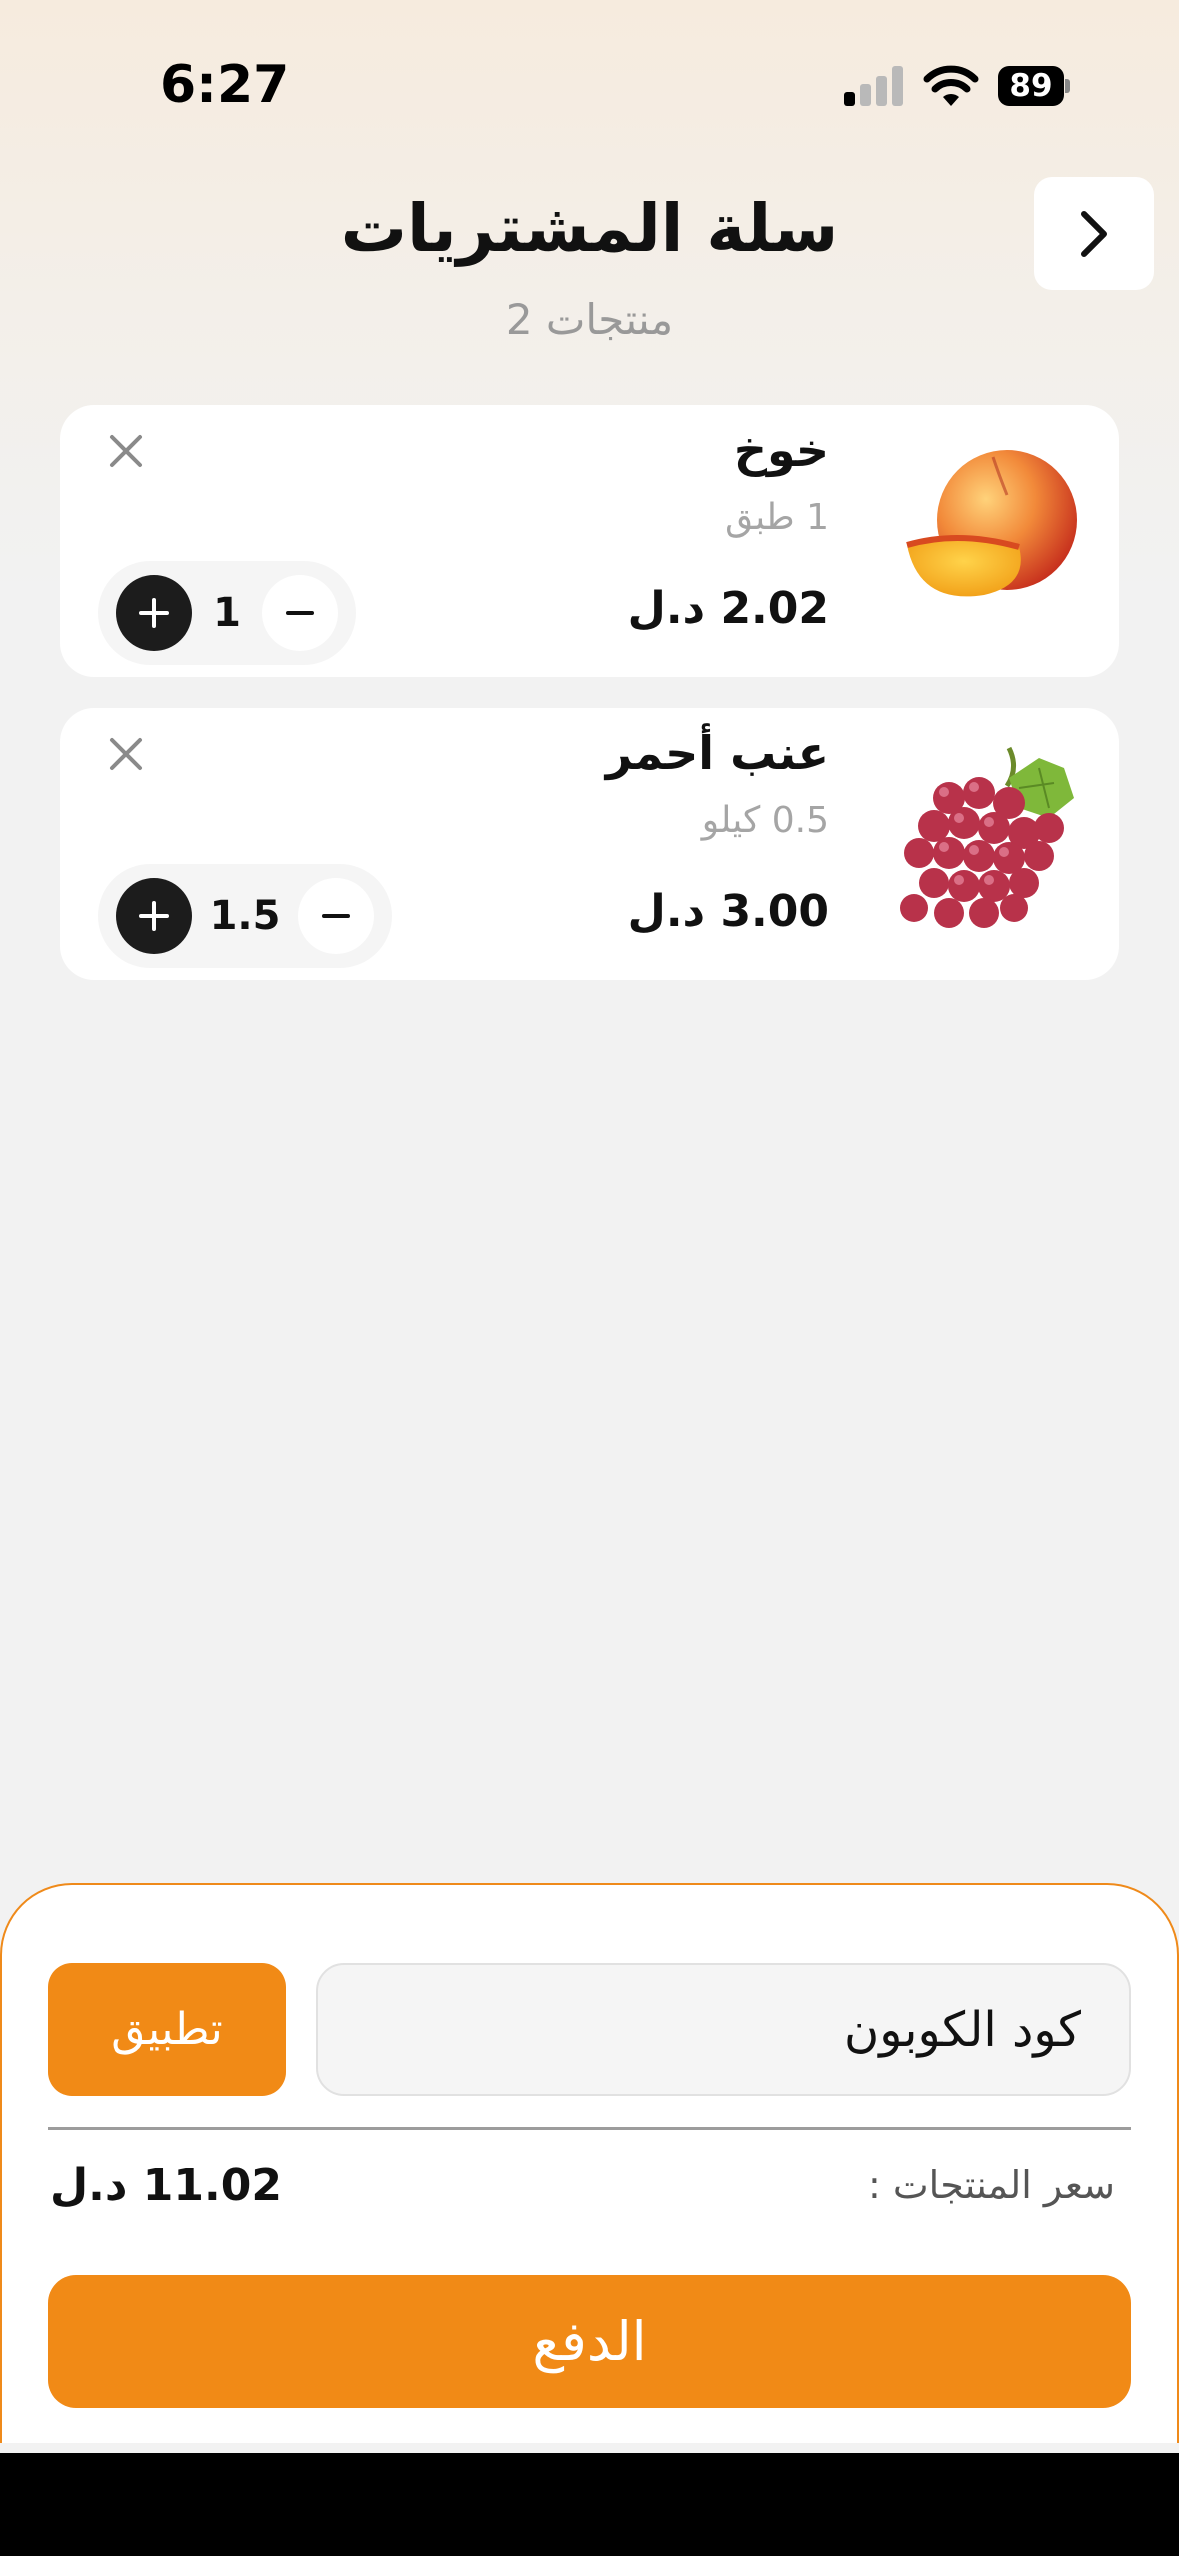 Image resolution: width=1179 pixels, height=2556 pixels. I want to click on divider, so click(589, 2128).